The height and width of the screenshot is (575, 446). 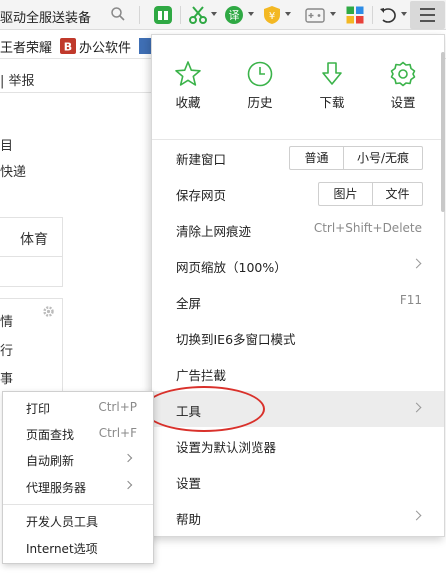 I want to click on search-suggestion-text: 驱动全服送装备, so click(x=45, y=16).